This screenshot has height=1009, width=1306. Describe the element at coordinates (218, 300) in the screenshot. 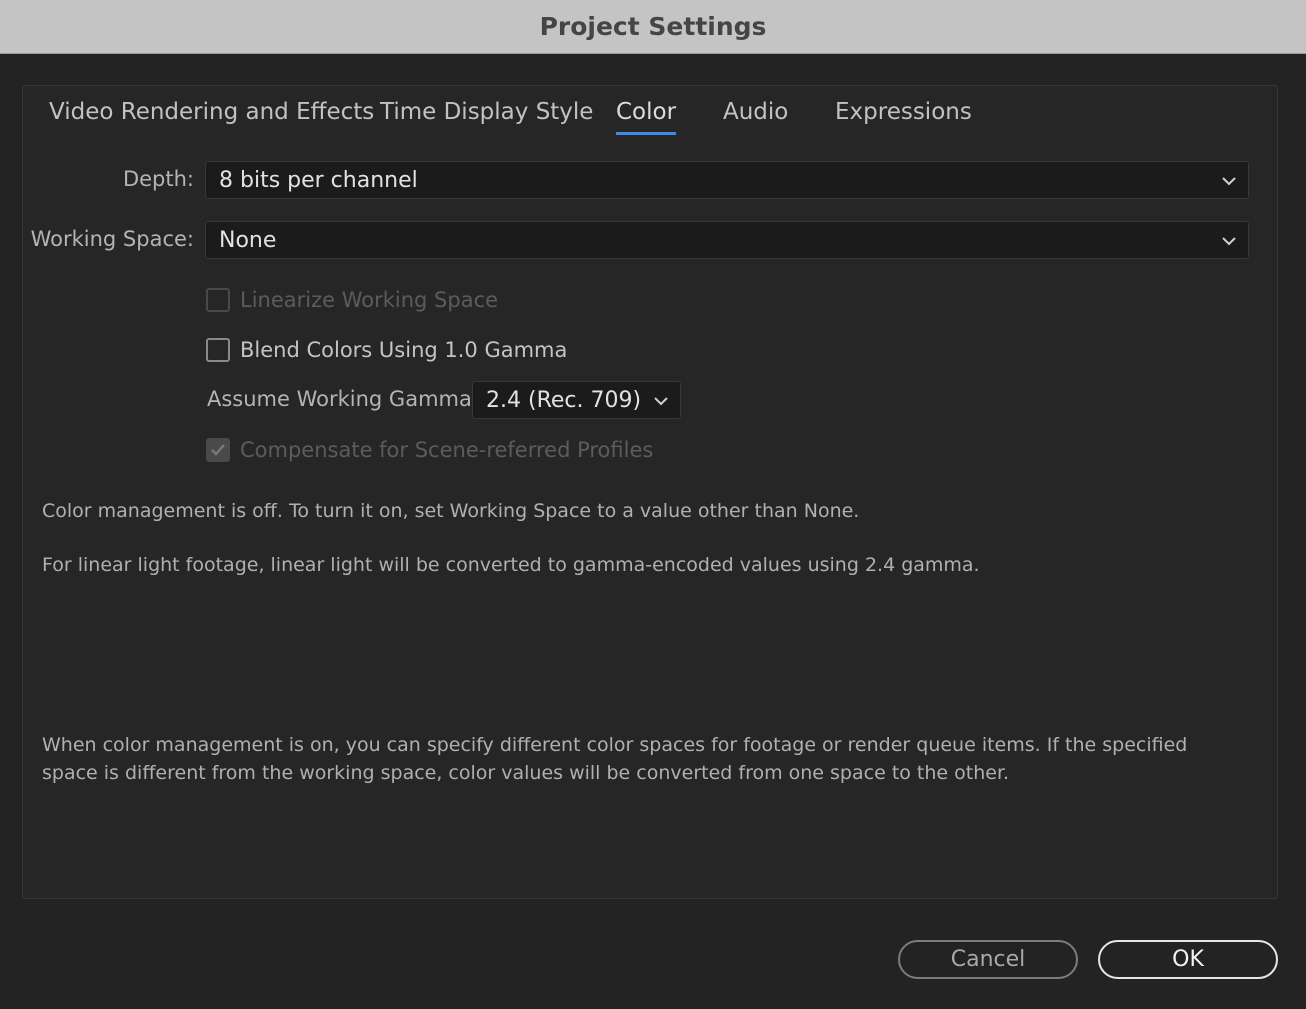

I see `linearize-working-space-checkbox` at that location.